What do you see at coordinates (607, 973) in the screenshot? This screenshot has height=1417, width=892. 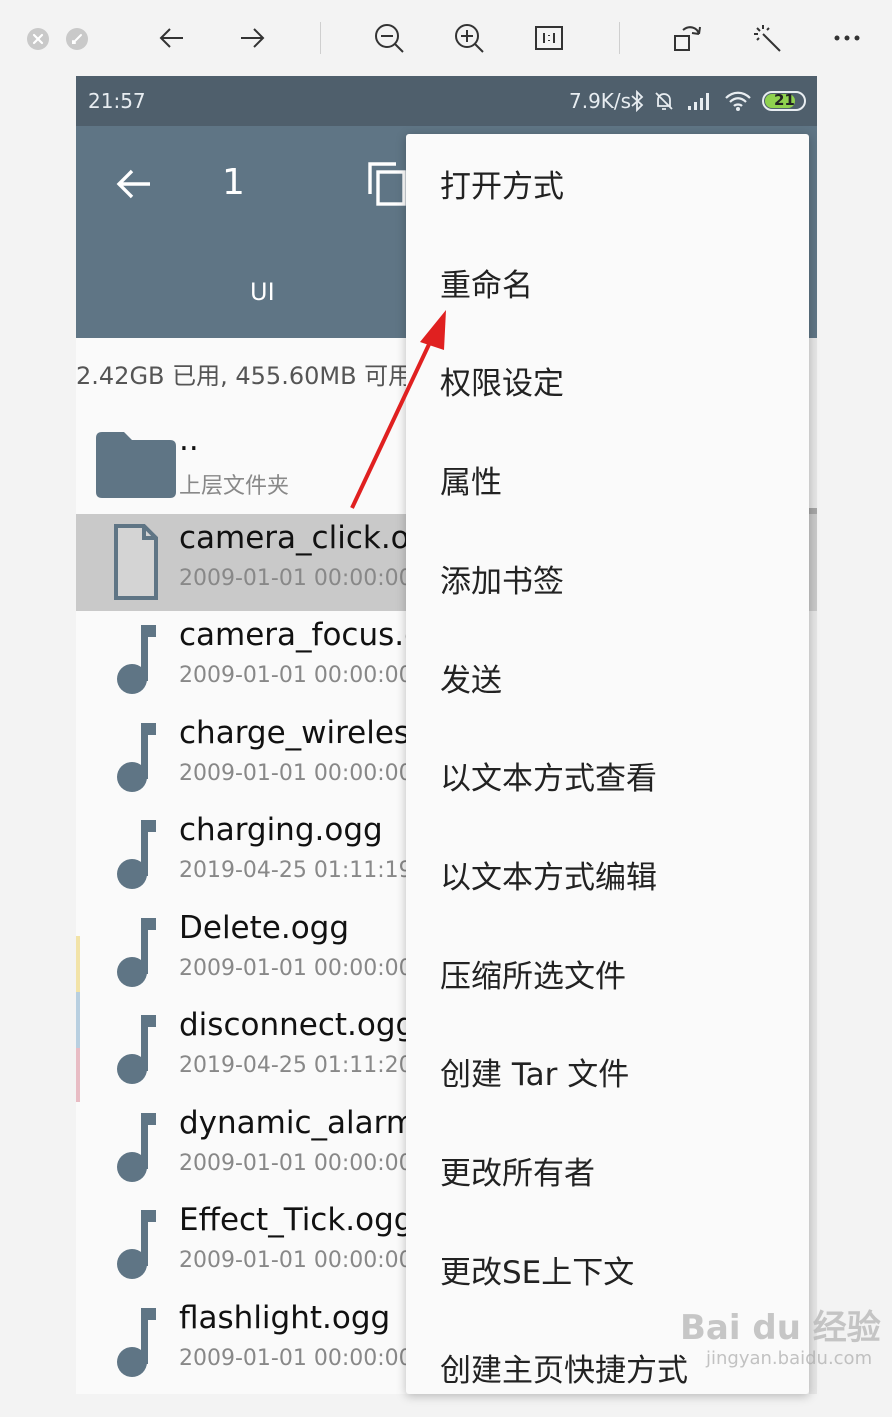 I see `menu-item-9: 压缩所选文件` at bounding box center [607, 973].